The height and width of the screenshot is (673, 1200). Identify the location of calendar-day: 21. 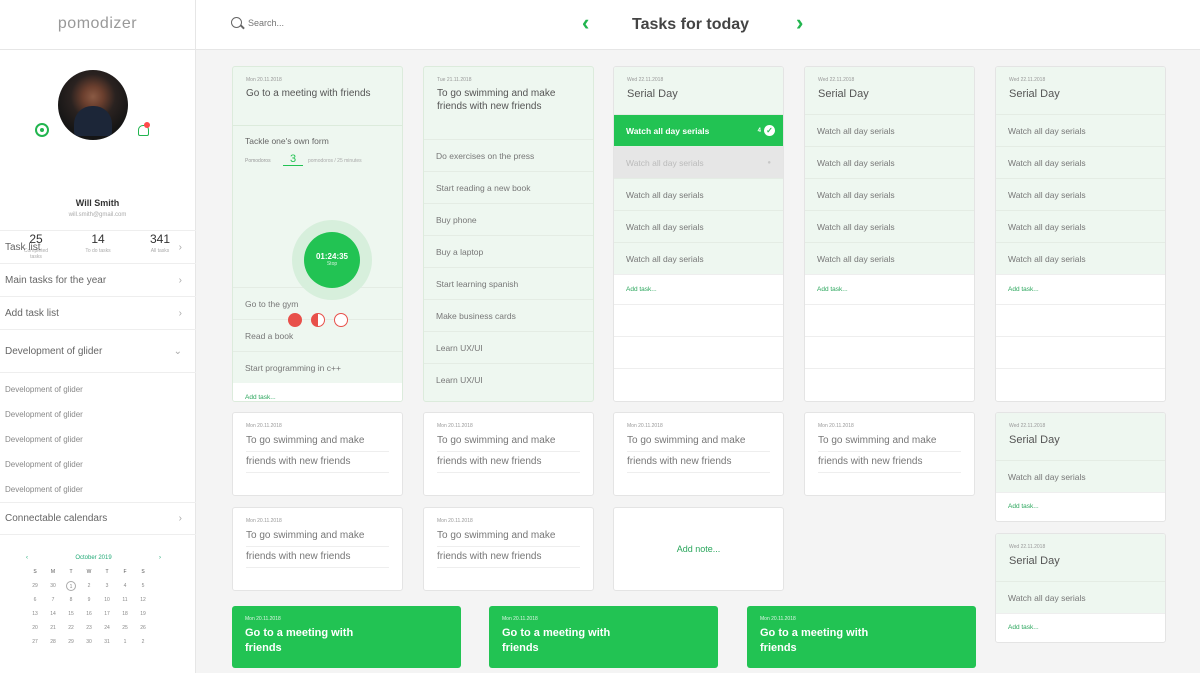
(53, 628).